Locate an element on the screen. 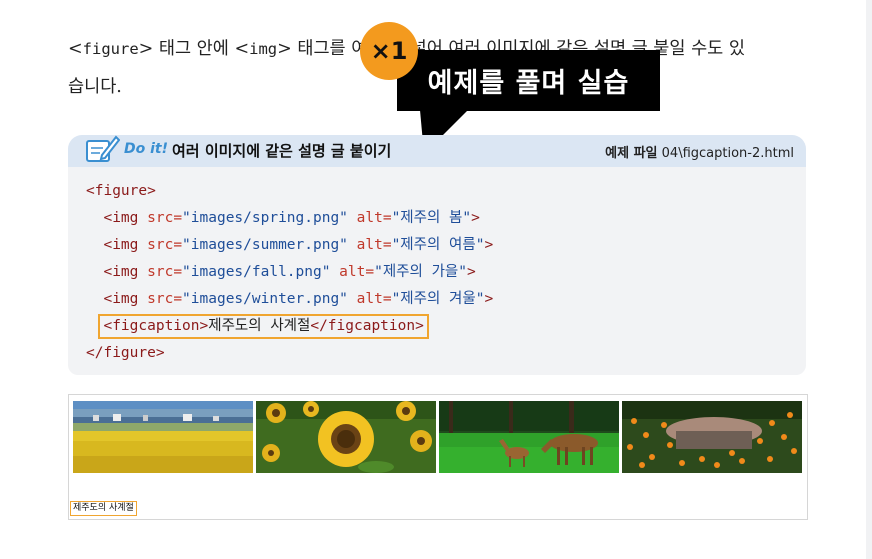 The height and width of the screenshot is (559, 872). figcaption-highlight: <figcaption>제주도의 사계절</figcaption> is located at coordinates (263, 326).